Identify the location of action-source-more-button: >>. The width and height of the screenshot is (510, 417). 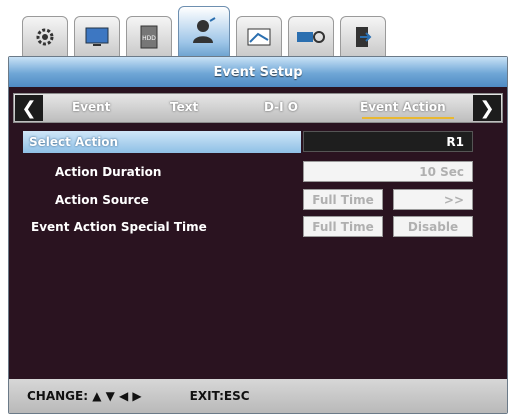
(433, 199).